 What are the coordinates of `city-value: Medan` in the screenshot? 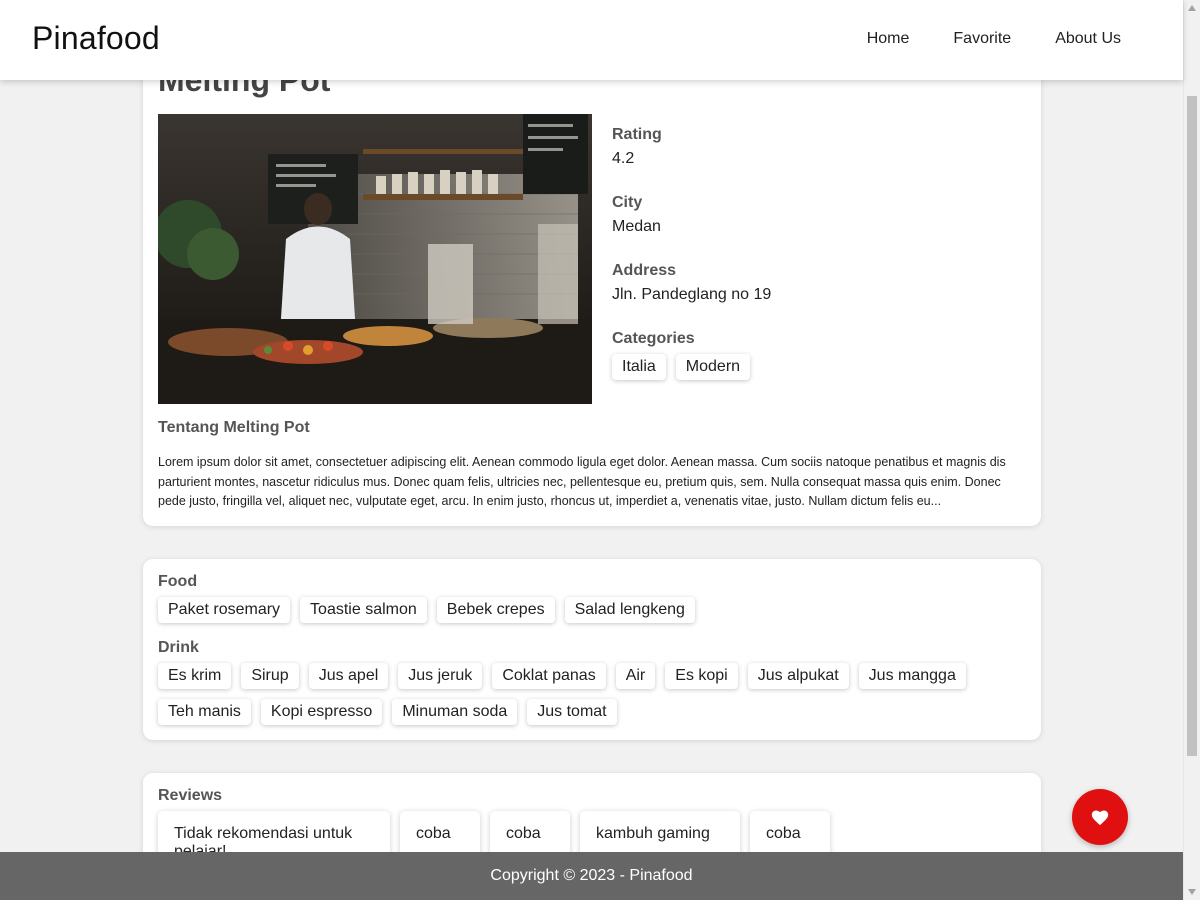 It's located at (636, 226).